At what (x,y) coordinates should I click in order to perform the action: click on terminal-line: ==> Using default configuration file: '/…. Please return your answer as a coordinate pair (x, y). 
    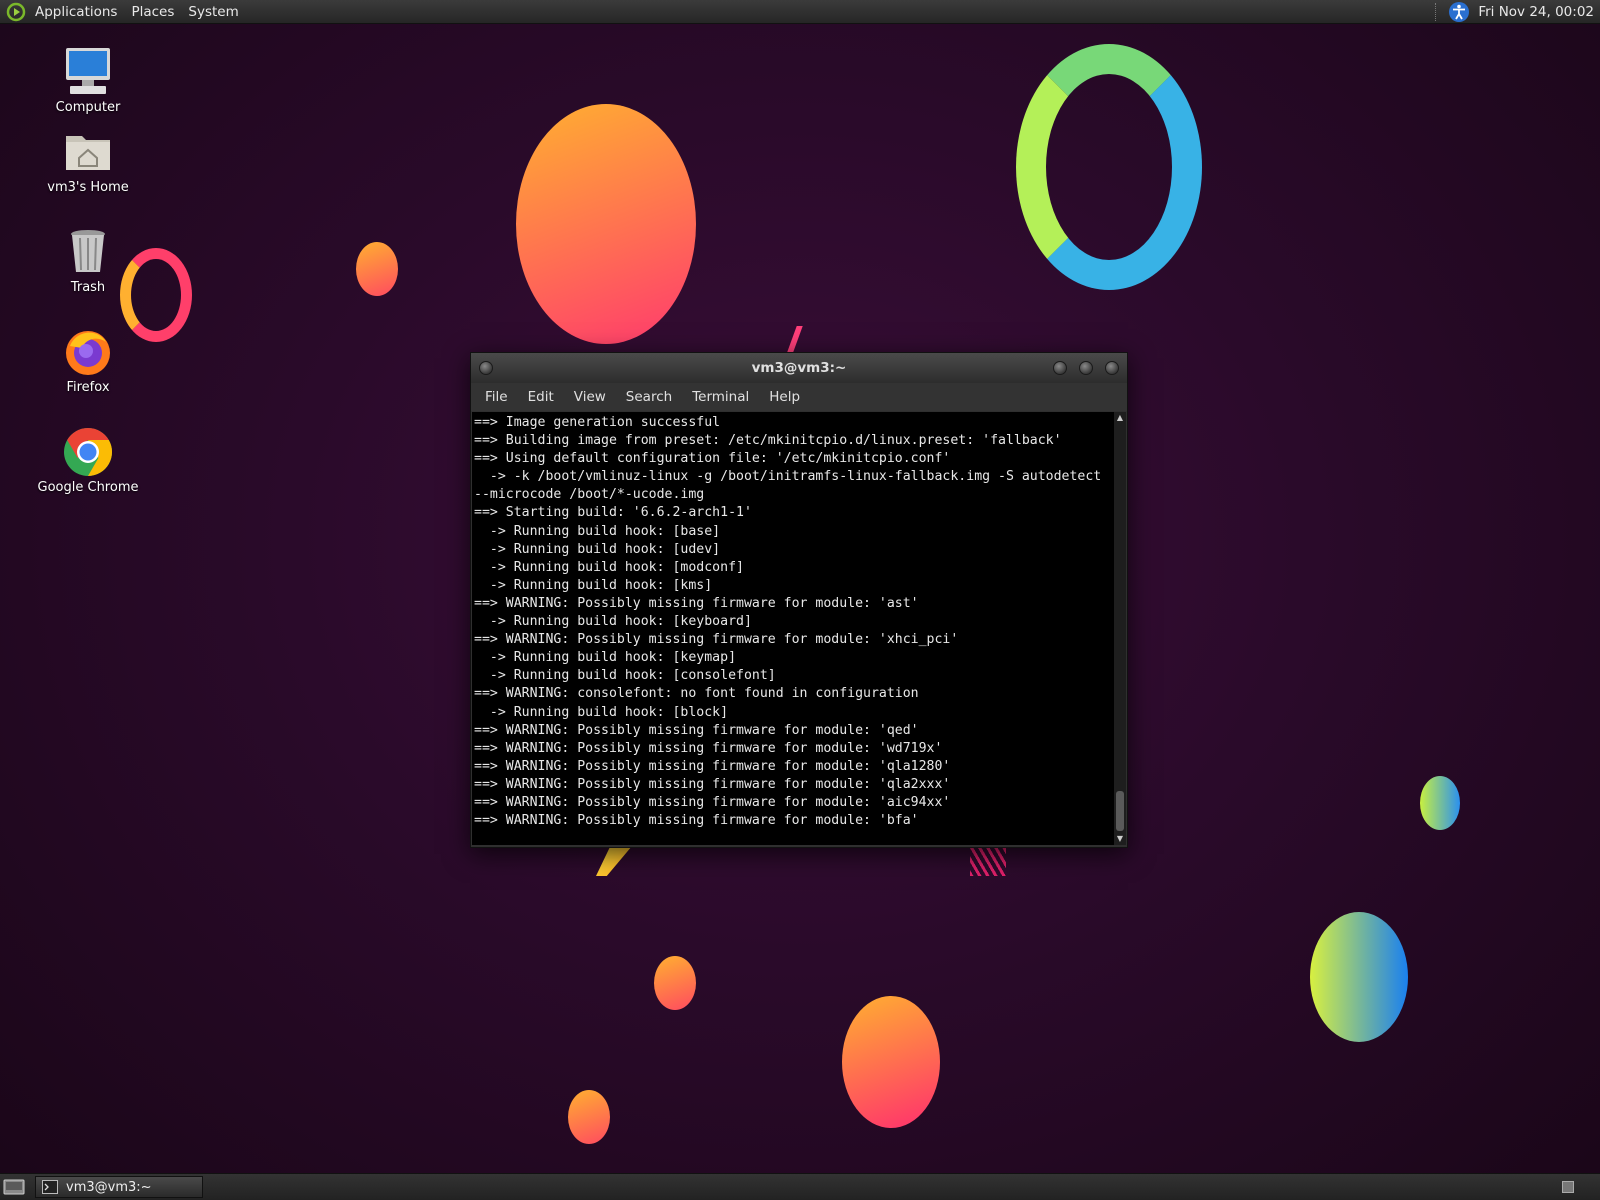
    Looking at the image, I should click on (712, 459).